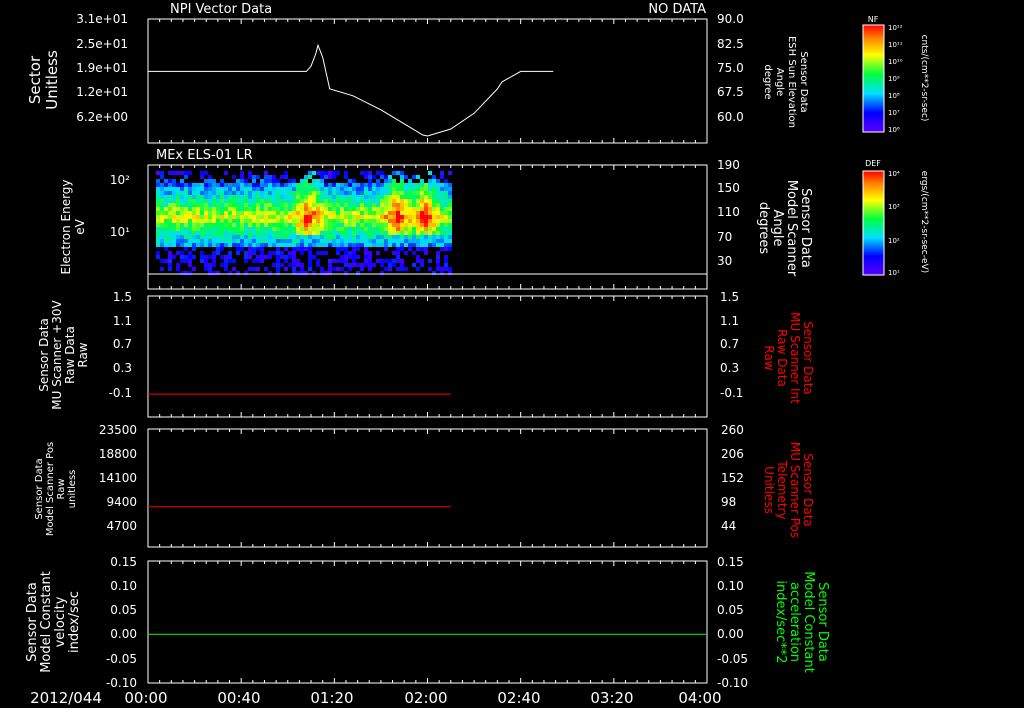  I want to click on p3-right-label-line: Raw Data, so click(782, 358).